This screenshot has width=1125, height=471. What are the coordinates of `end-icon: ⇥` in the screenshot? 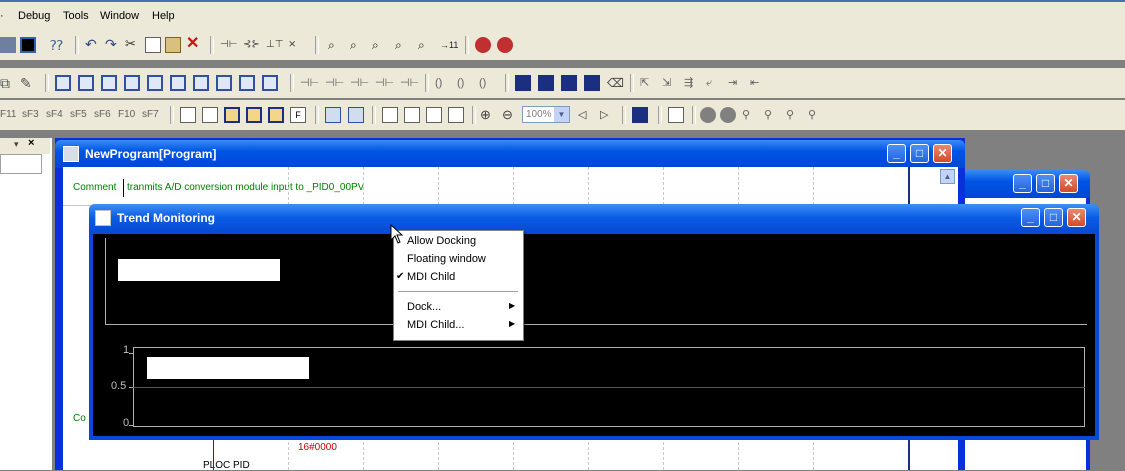 It's located at (736, 83).